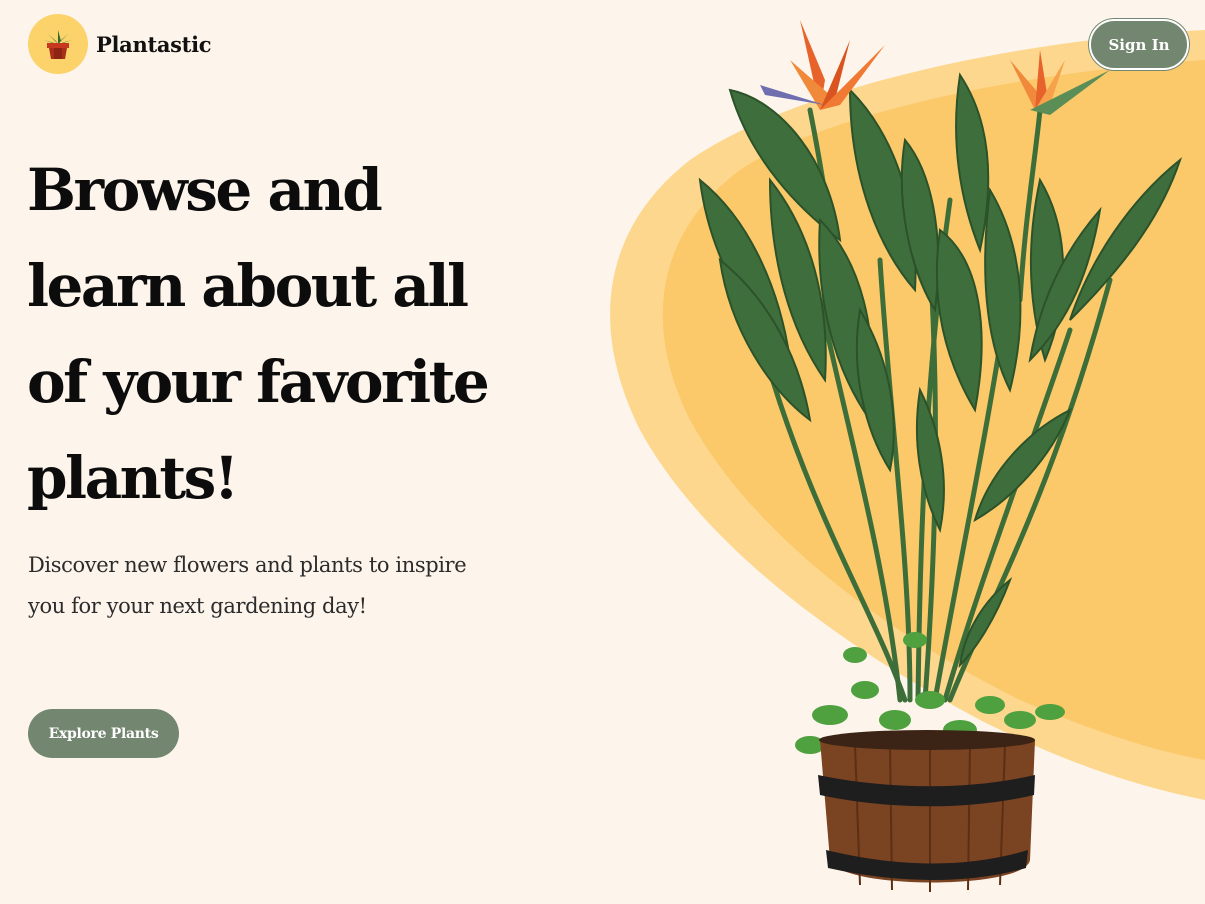 The height and width of the screenshot is (904, 1205). I want to click on brand-logo: Plantastic, so click(120, 44).